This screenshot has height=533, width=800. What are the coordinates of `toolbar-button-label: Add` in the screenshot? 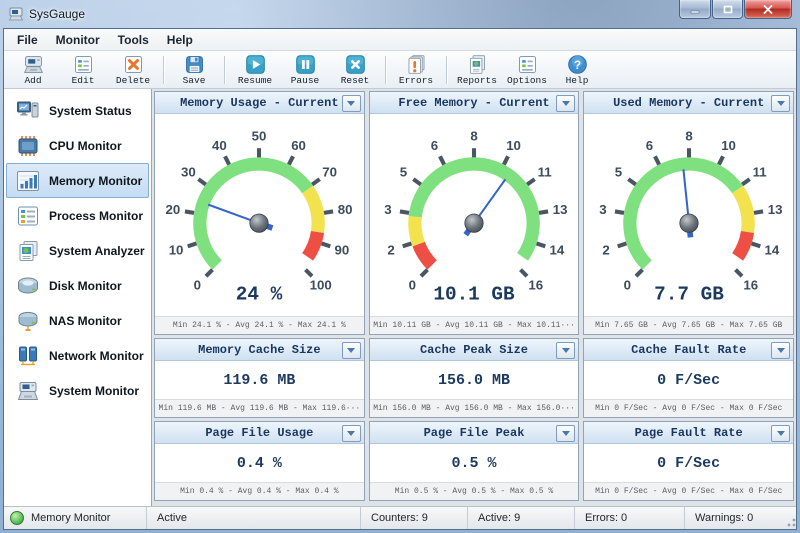 It's located at (33, 80).